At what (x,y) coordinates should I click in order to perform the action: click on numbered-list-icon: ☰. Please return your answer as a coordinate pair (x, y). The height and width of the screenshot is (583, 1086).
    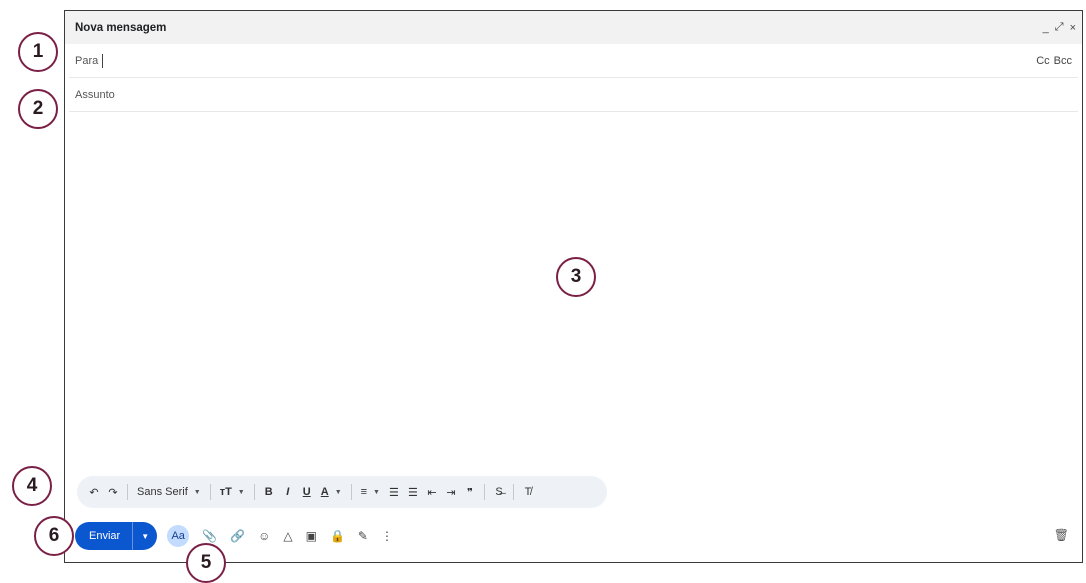
    Looking at the image, I should click on (394, 492).